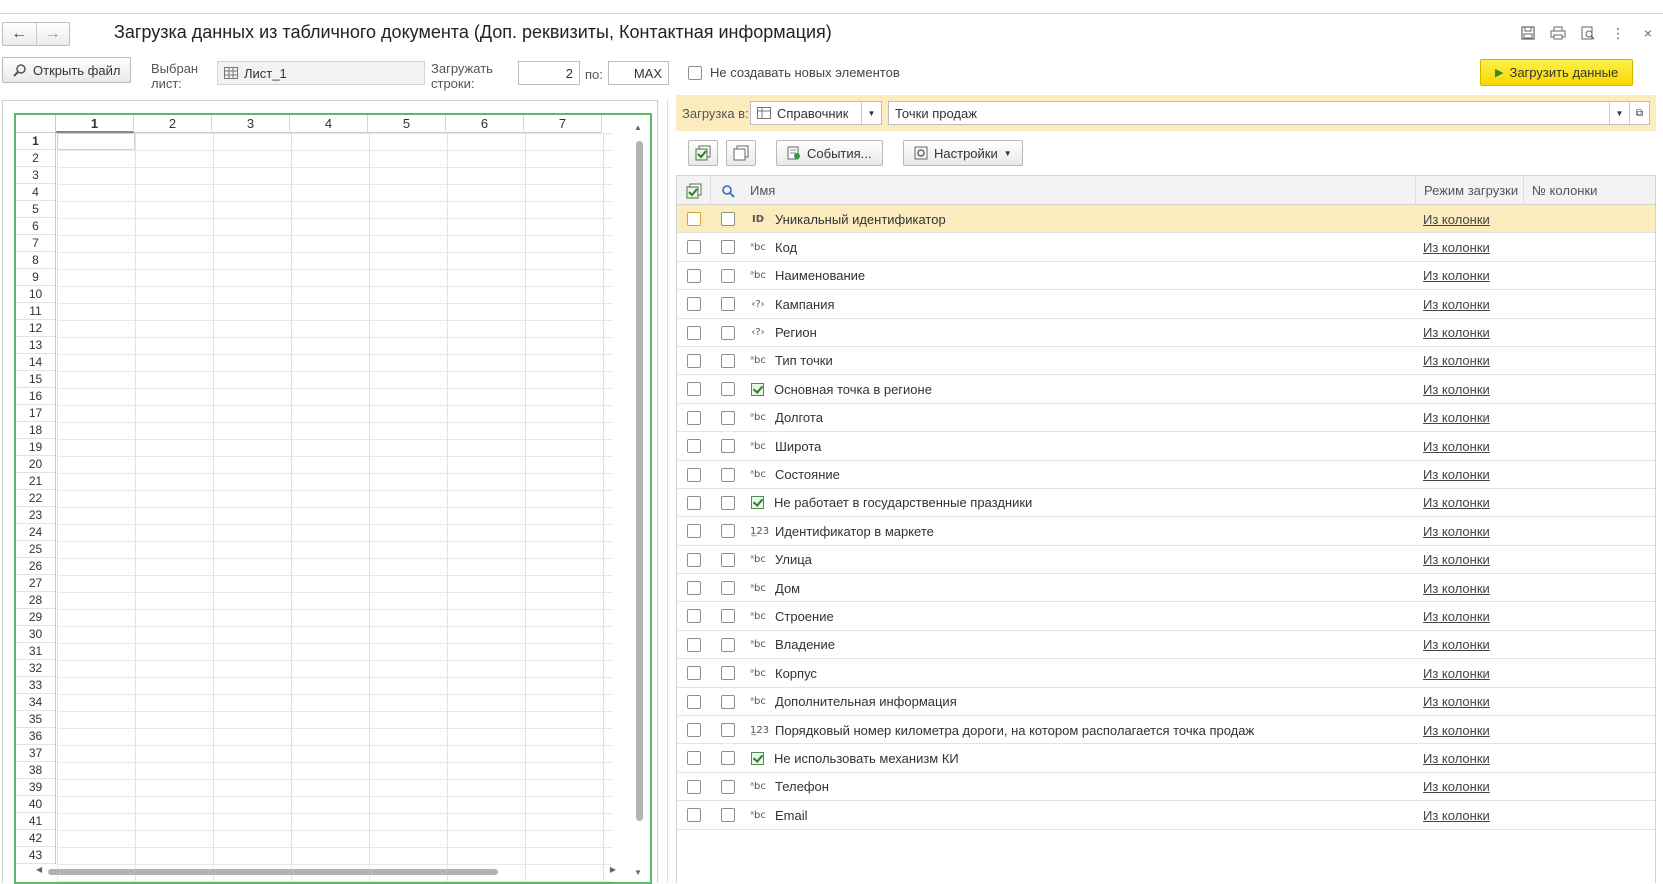  I want to click on close-icon: ×, so click(1648, 33).